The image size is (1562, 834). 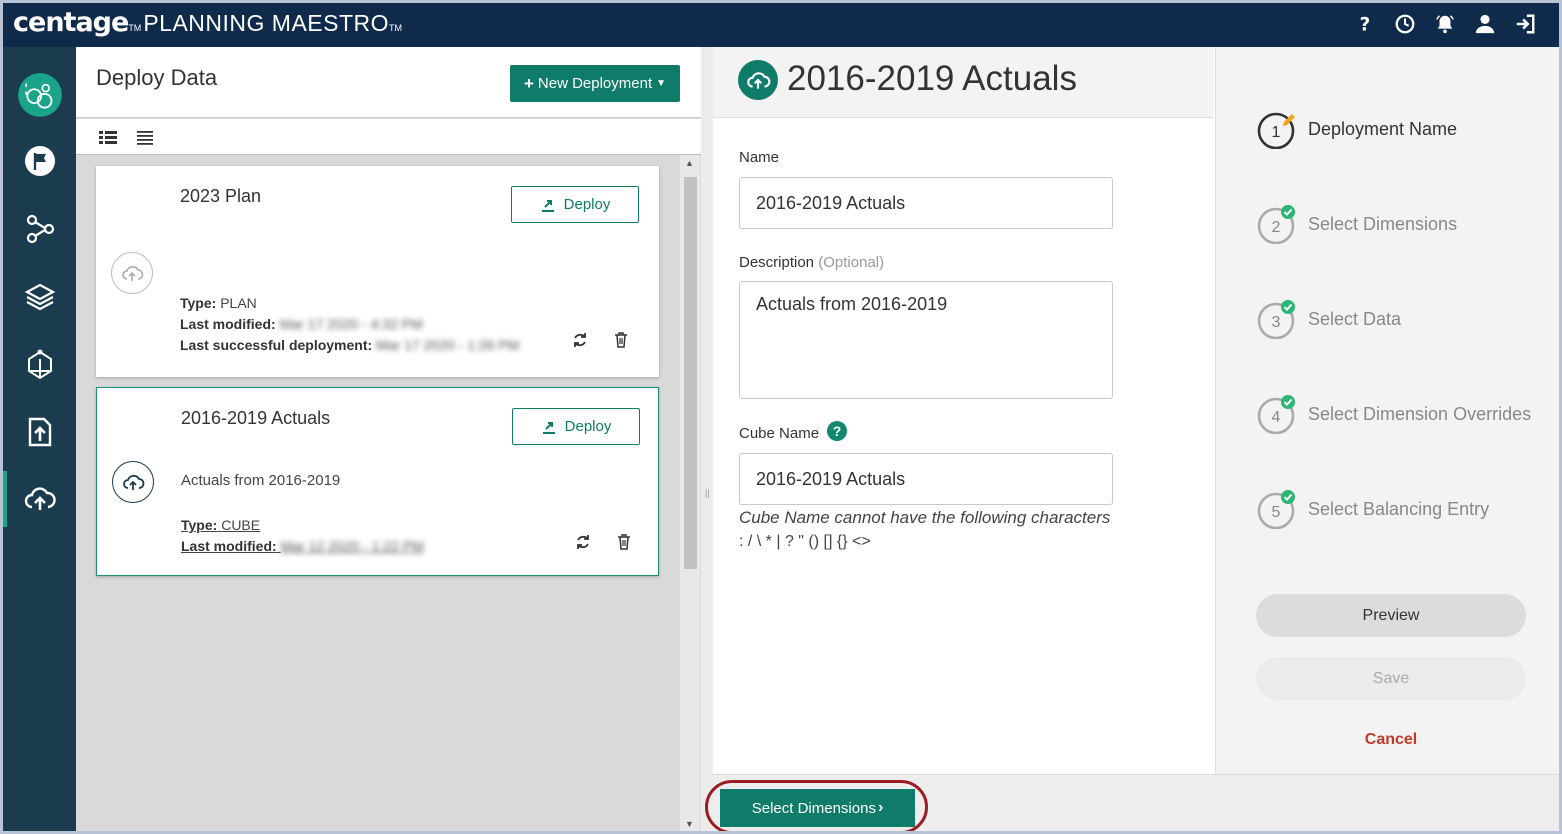 I want to click on logo-brand: centage, so click(x=71, y=22).